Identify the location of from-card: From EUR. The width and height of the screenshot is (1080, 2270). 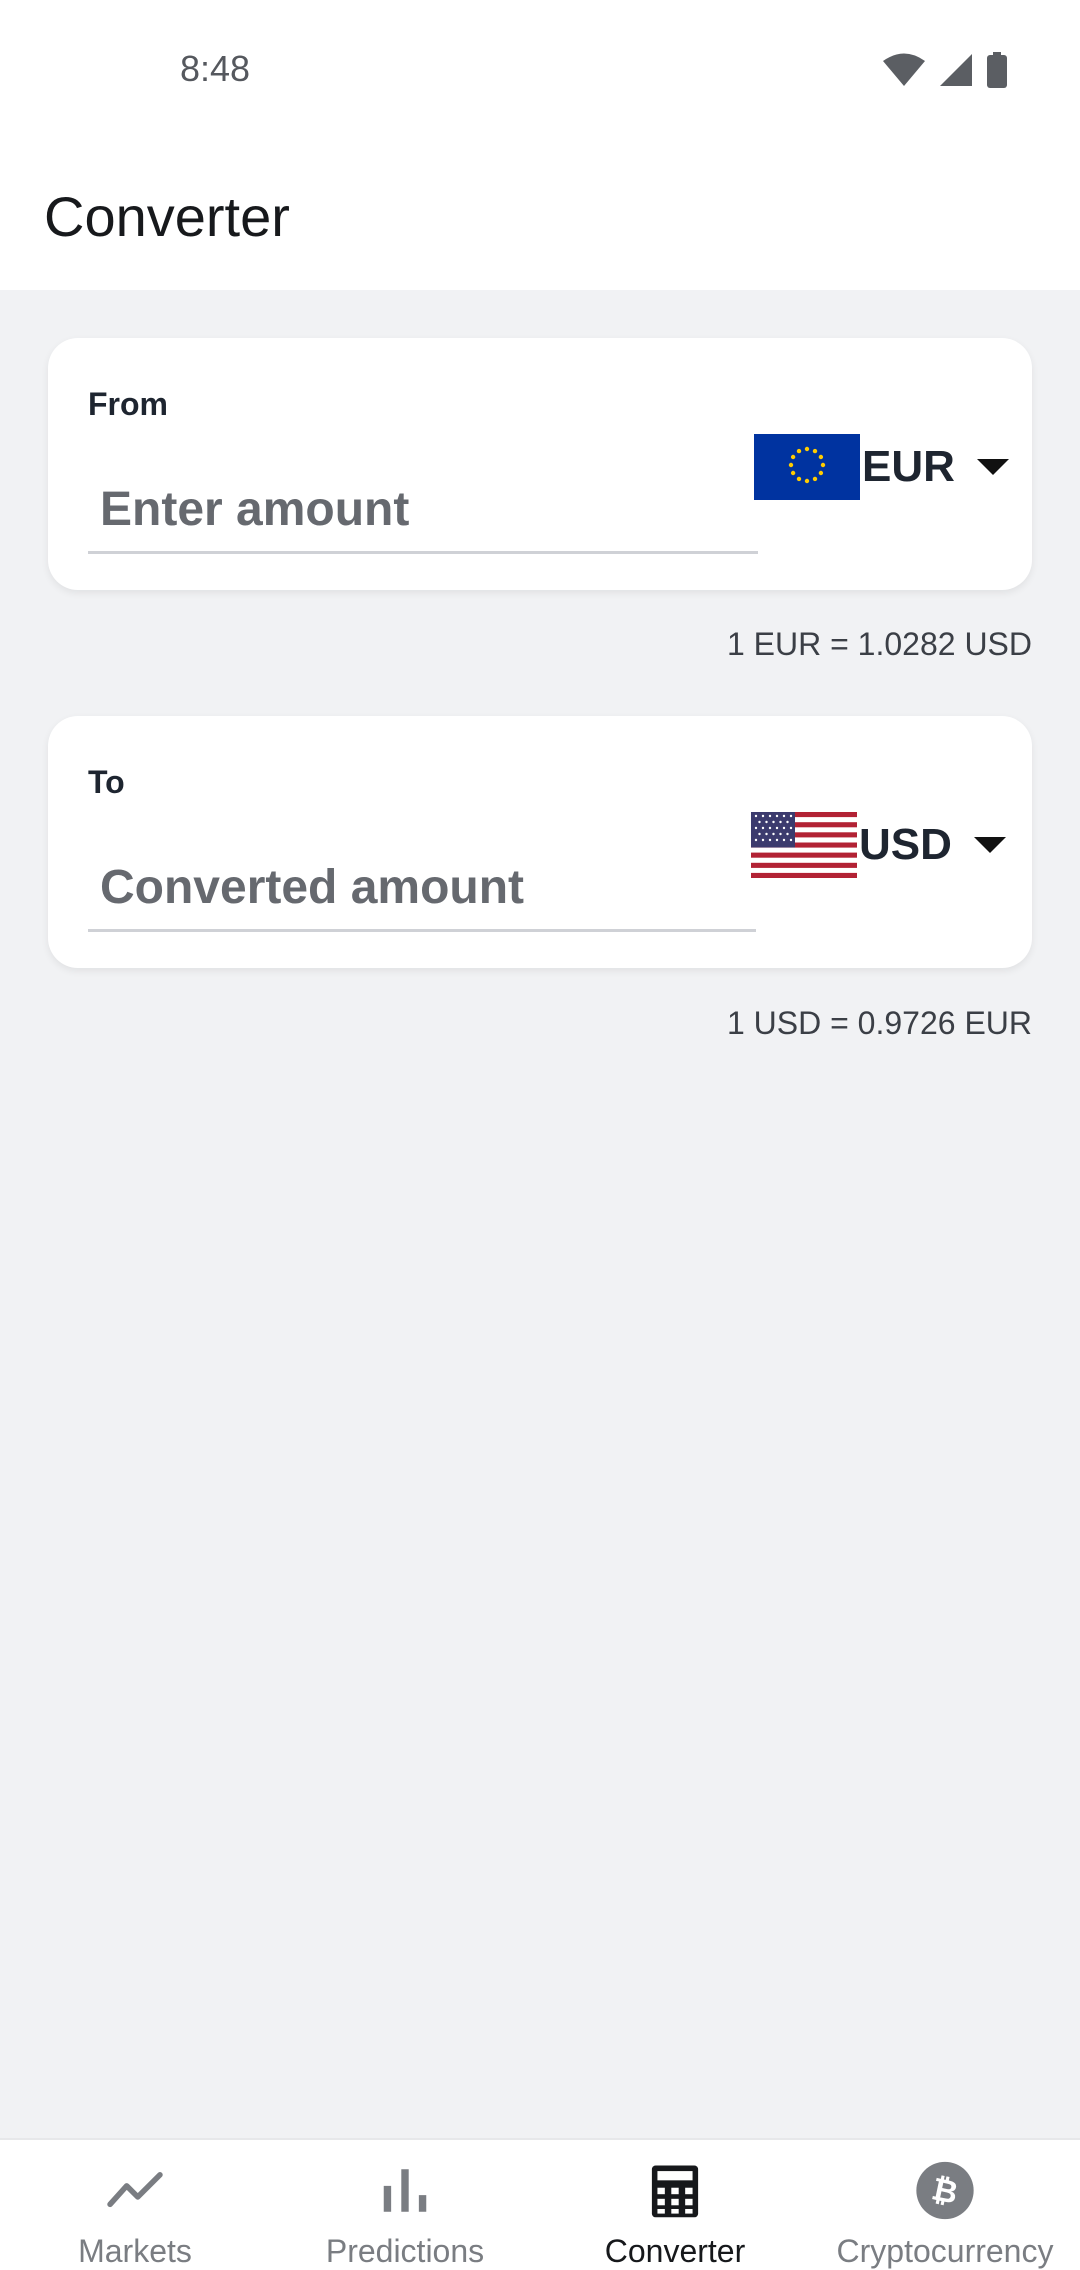
(540, 464).